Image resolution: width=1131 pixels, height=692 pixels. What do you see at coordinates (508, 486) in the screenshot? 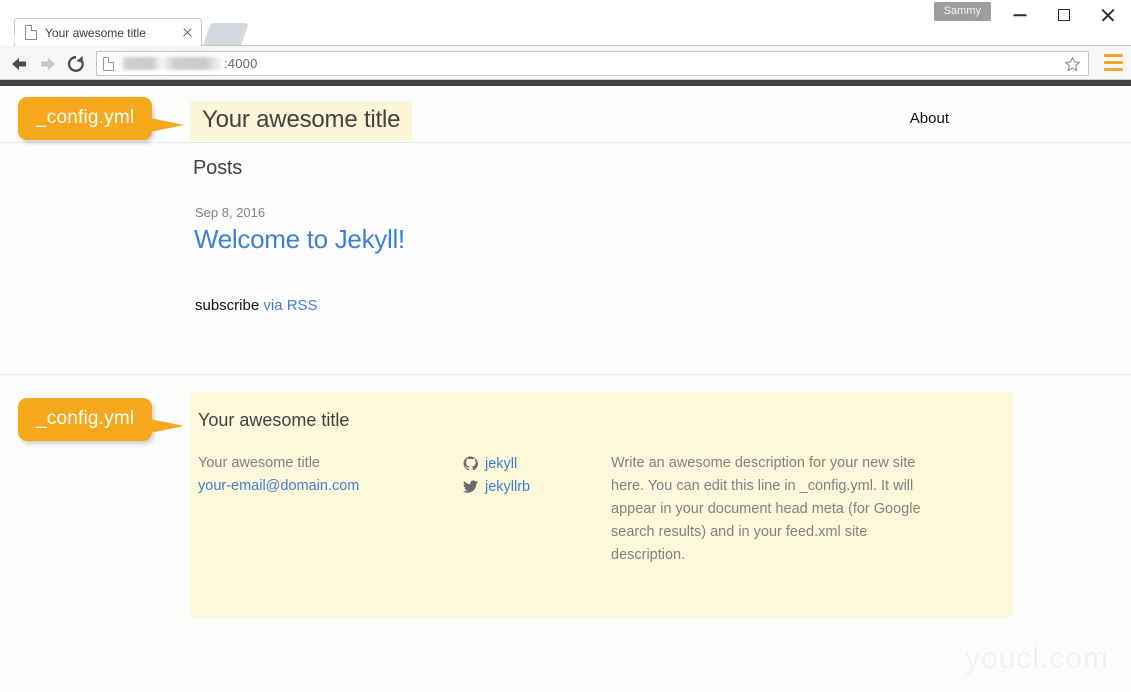
I see `social-label-twitter: jekyllrb` at bounding box center [508, 486].